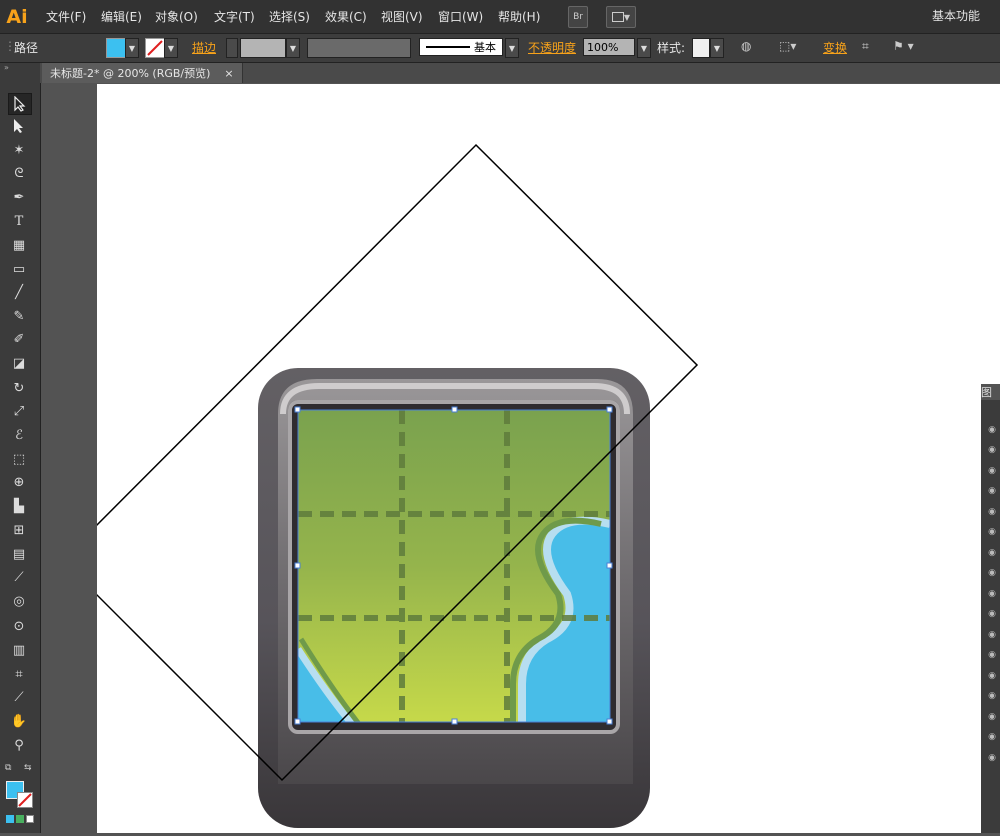 Image resolution: width=1000 pixels, height=836 pixels. What do you see at coordinates (10, 819) in the screenshot?
I see `color-mode-icon` at bounding box center [10, 819].